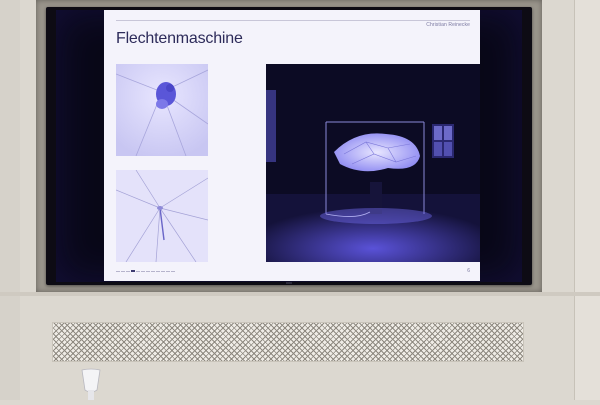  Describe the element at coordinates (468, 271) in the screenshot. I see `page-number: 6` at that location.